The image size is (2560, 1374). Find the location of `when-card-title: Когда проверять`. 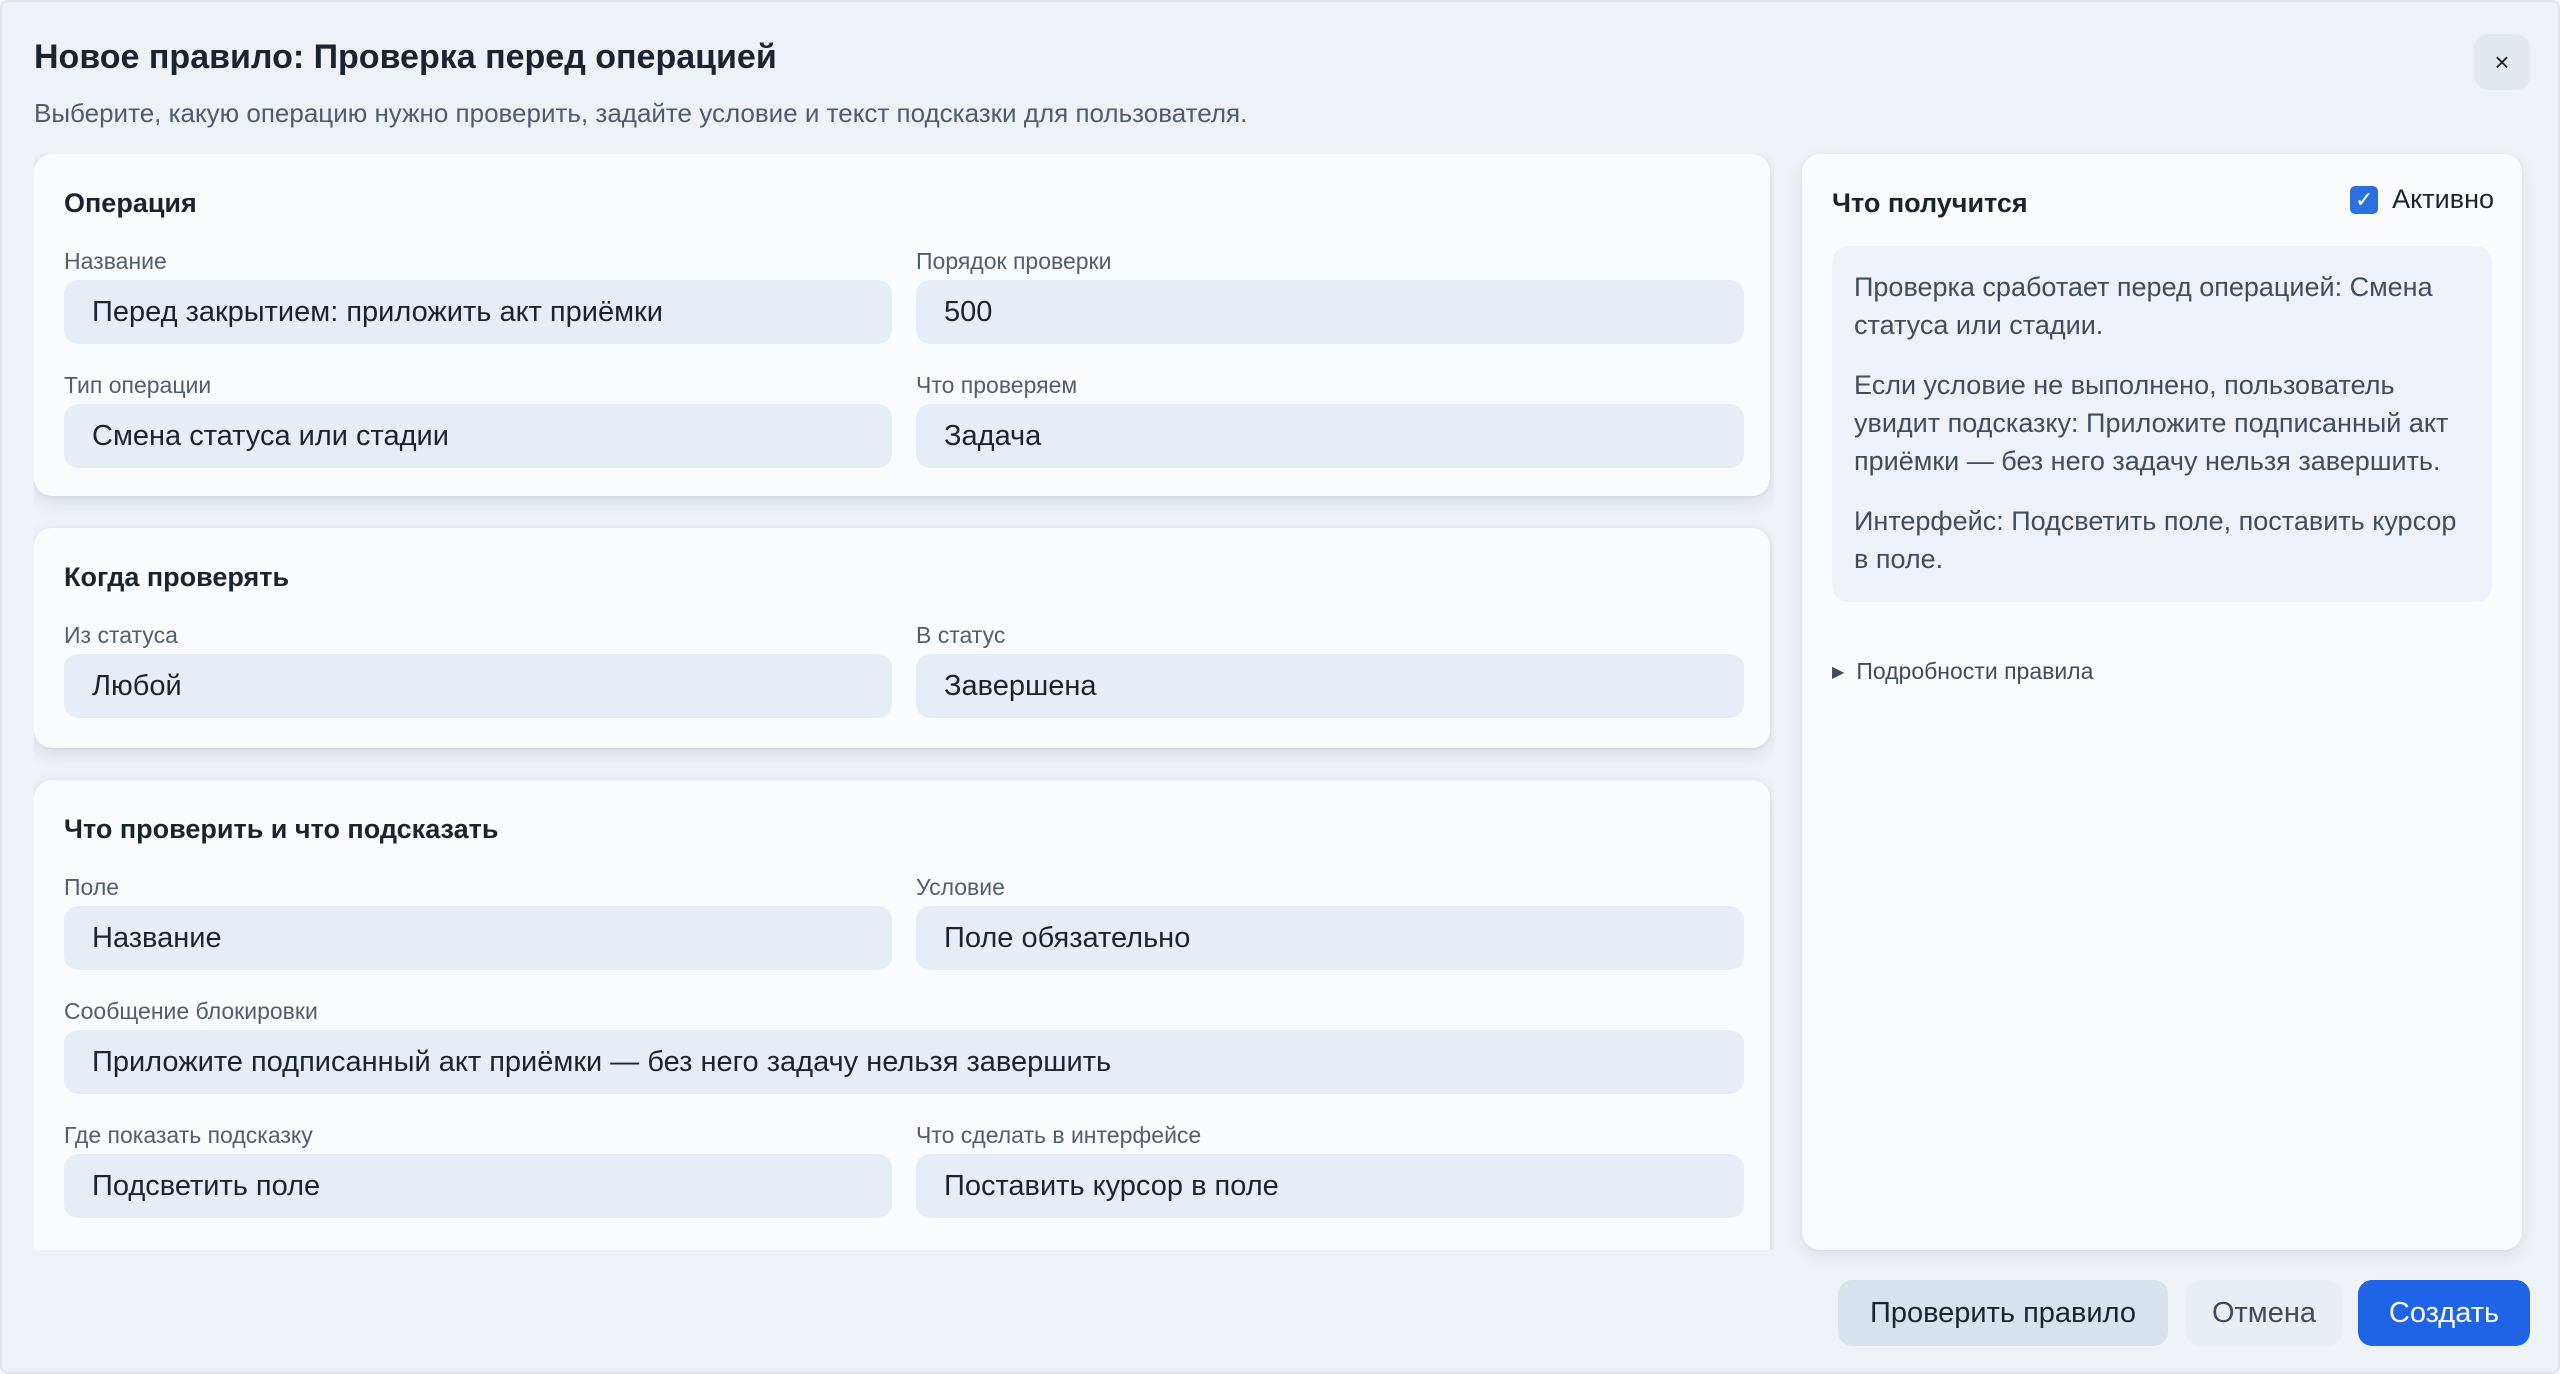

when-card-title: Когда проверять is located at coordinates (177, 577).